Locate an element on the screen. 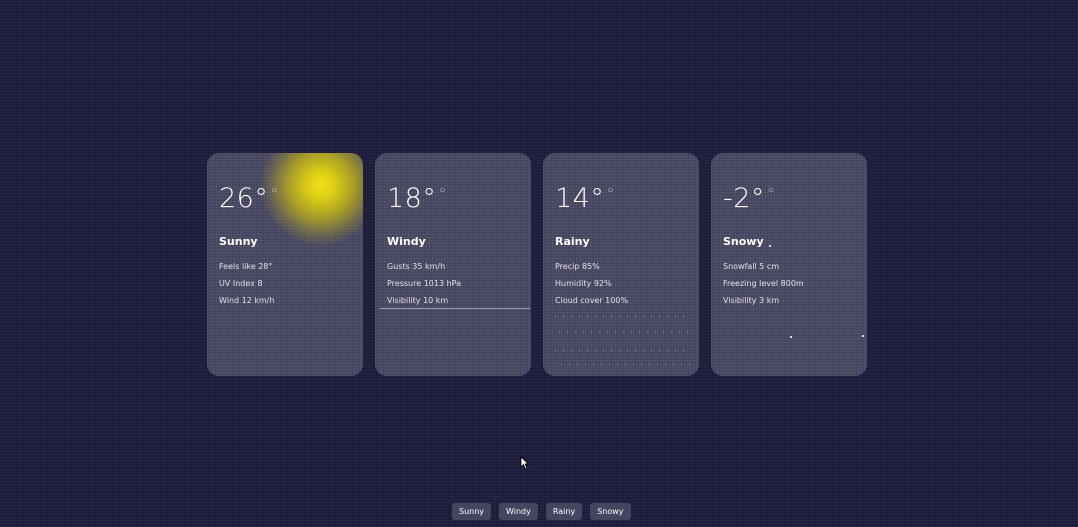  detail-item: Humidity 92% is located at coordinates (583, 283).